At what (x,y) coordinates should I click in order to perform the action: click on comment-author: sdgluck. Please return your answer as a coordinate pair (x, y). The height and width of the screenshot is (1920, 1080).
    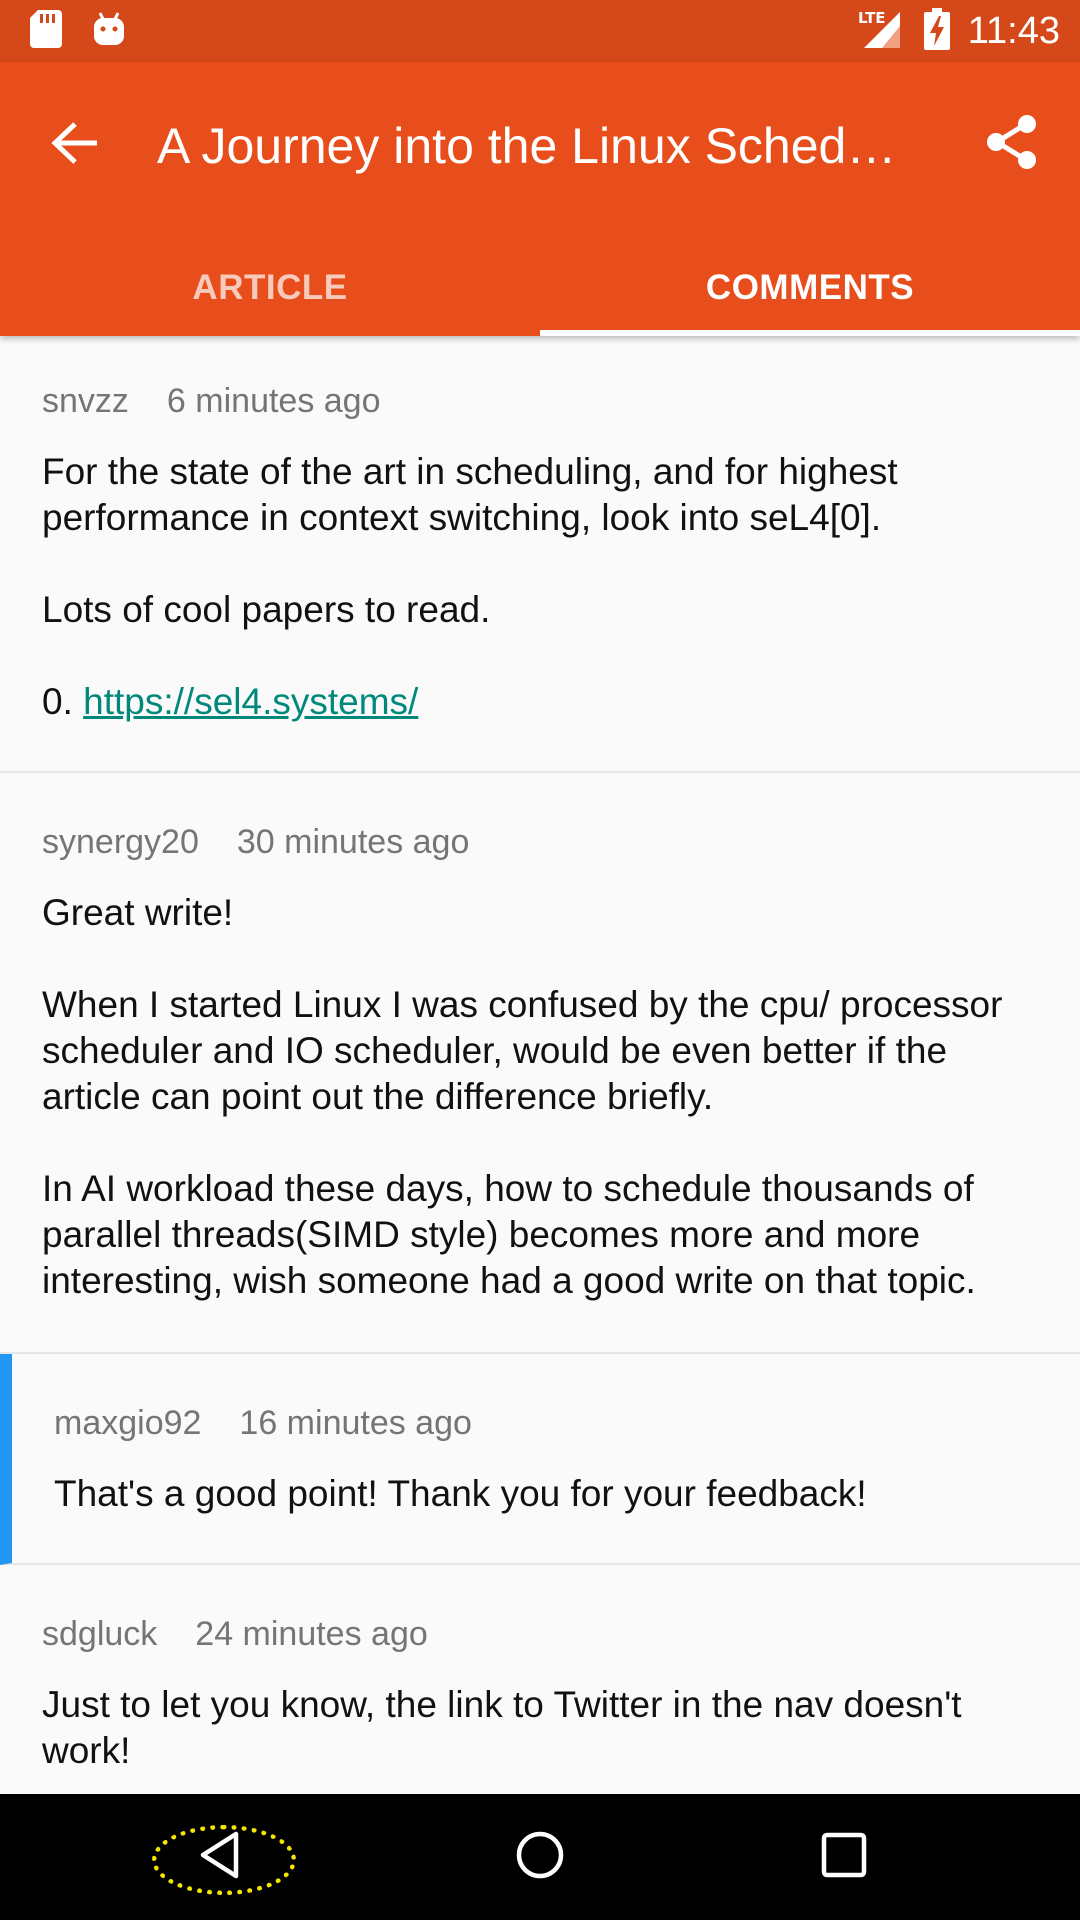
    Looking at the image, I should click on (99, 1634).